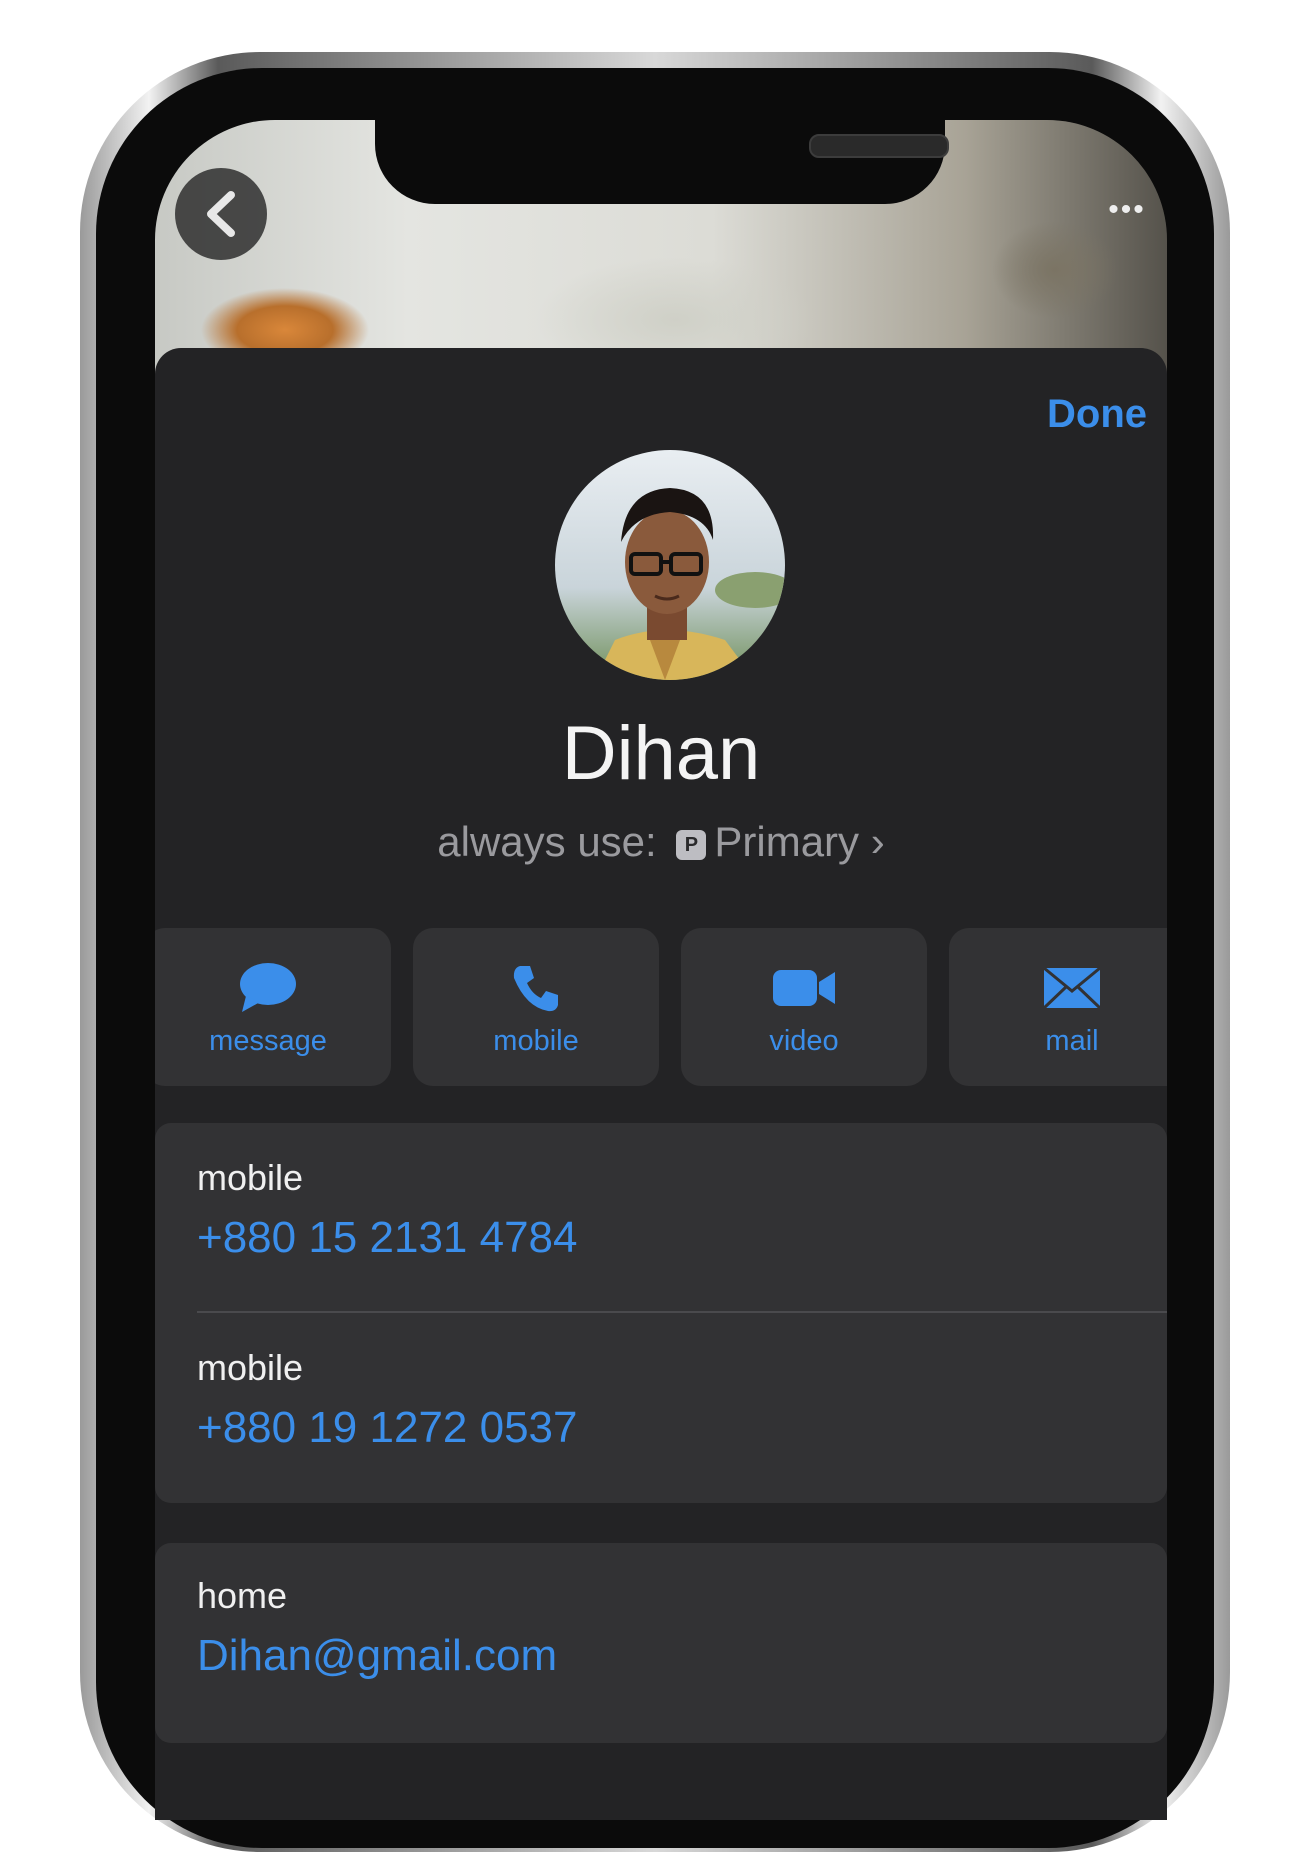  Describe the element at coordinates (787, 841) in the screenshot. I see `always-use-value: Primary` at that location.